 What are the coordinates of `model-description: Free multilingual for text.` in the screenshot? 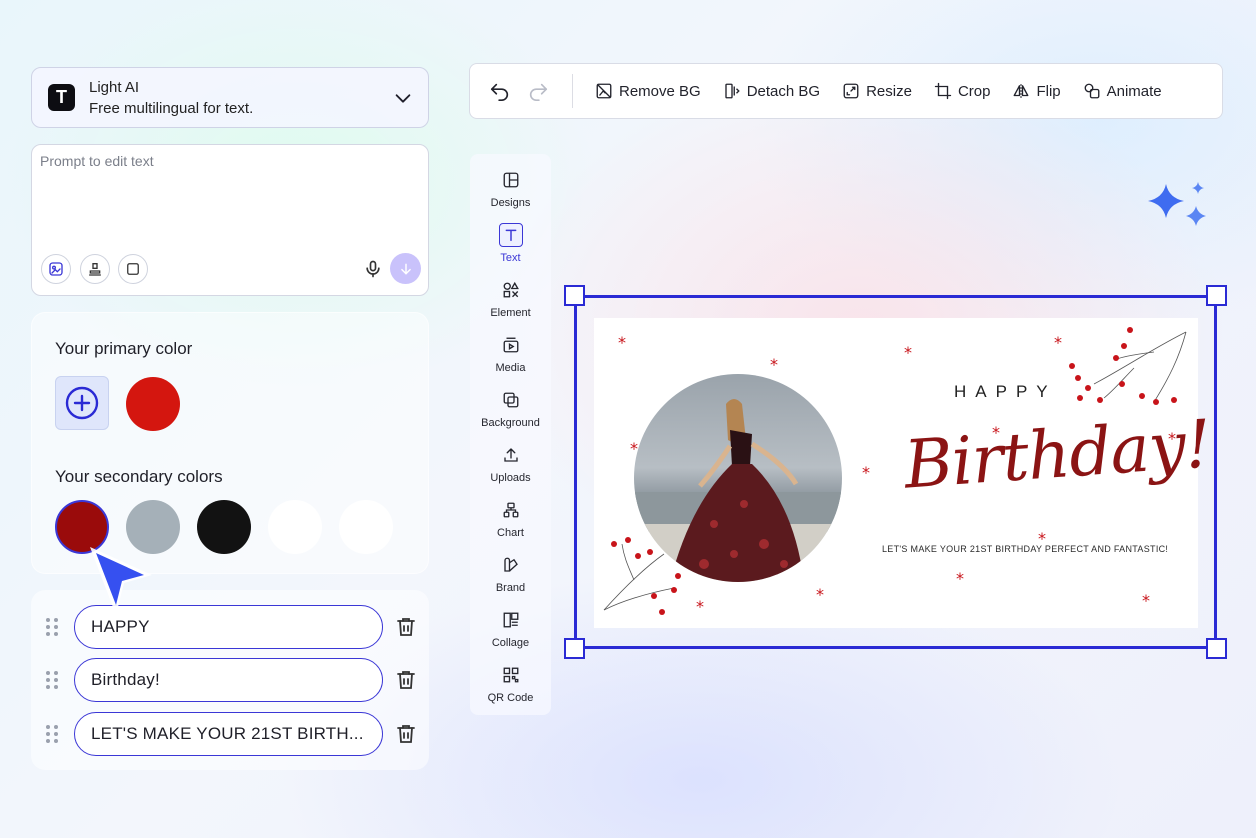 It's located at (171, 108).